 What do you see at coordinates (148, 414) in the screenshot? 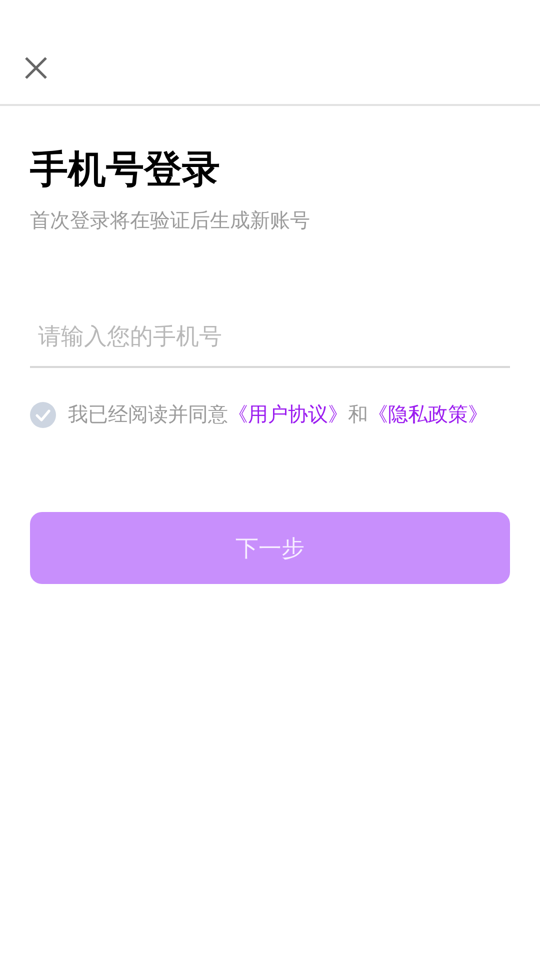
I see `agreement-text: 我已经阅读并同意` at bounding box center [148, 414].